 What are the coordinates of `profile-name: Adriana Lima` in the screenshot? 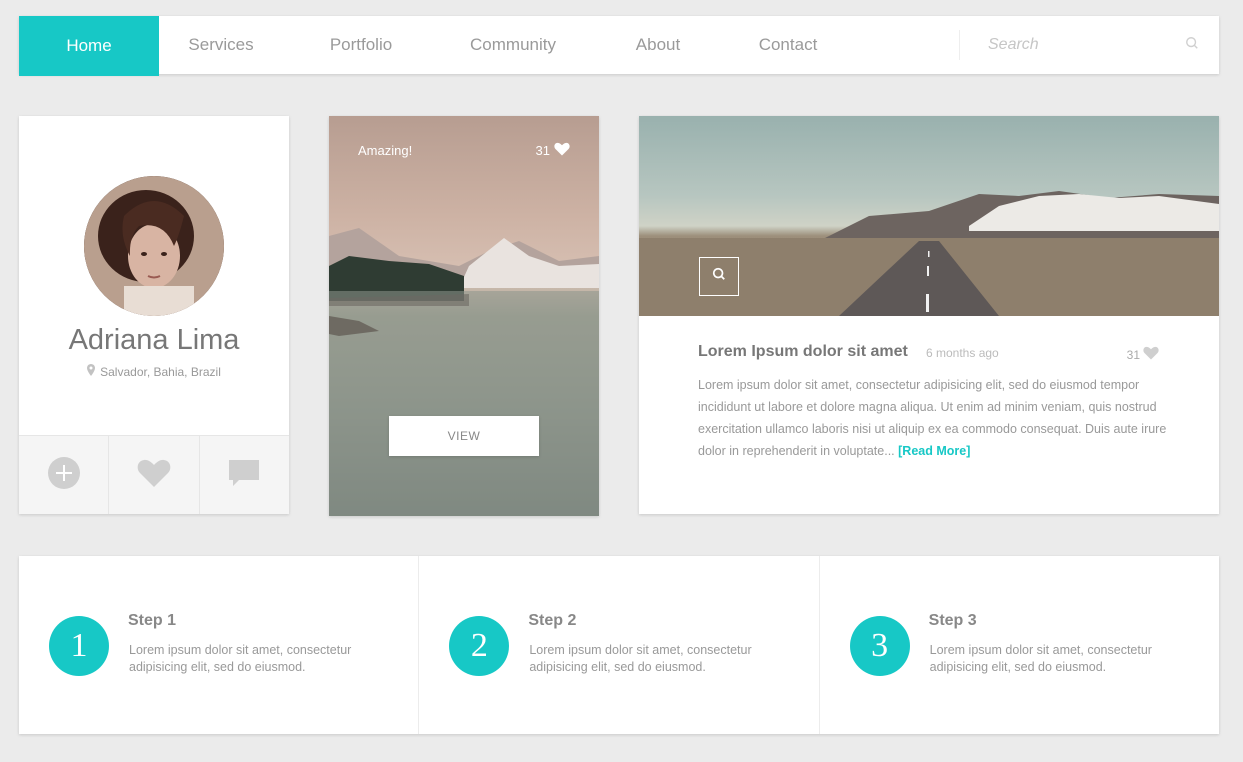 It's located at (154, 340).